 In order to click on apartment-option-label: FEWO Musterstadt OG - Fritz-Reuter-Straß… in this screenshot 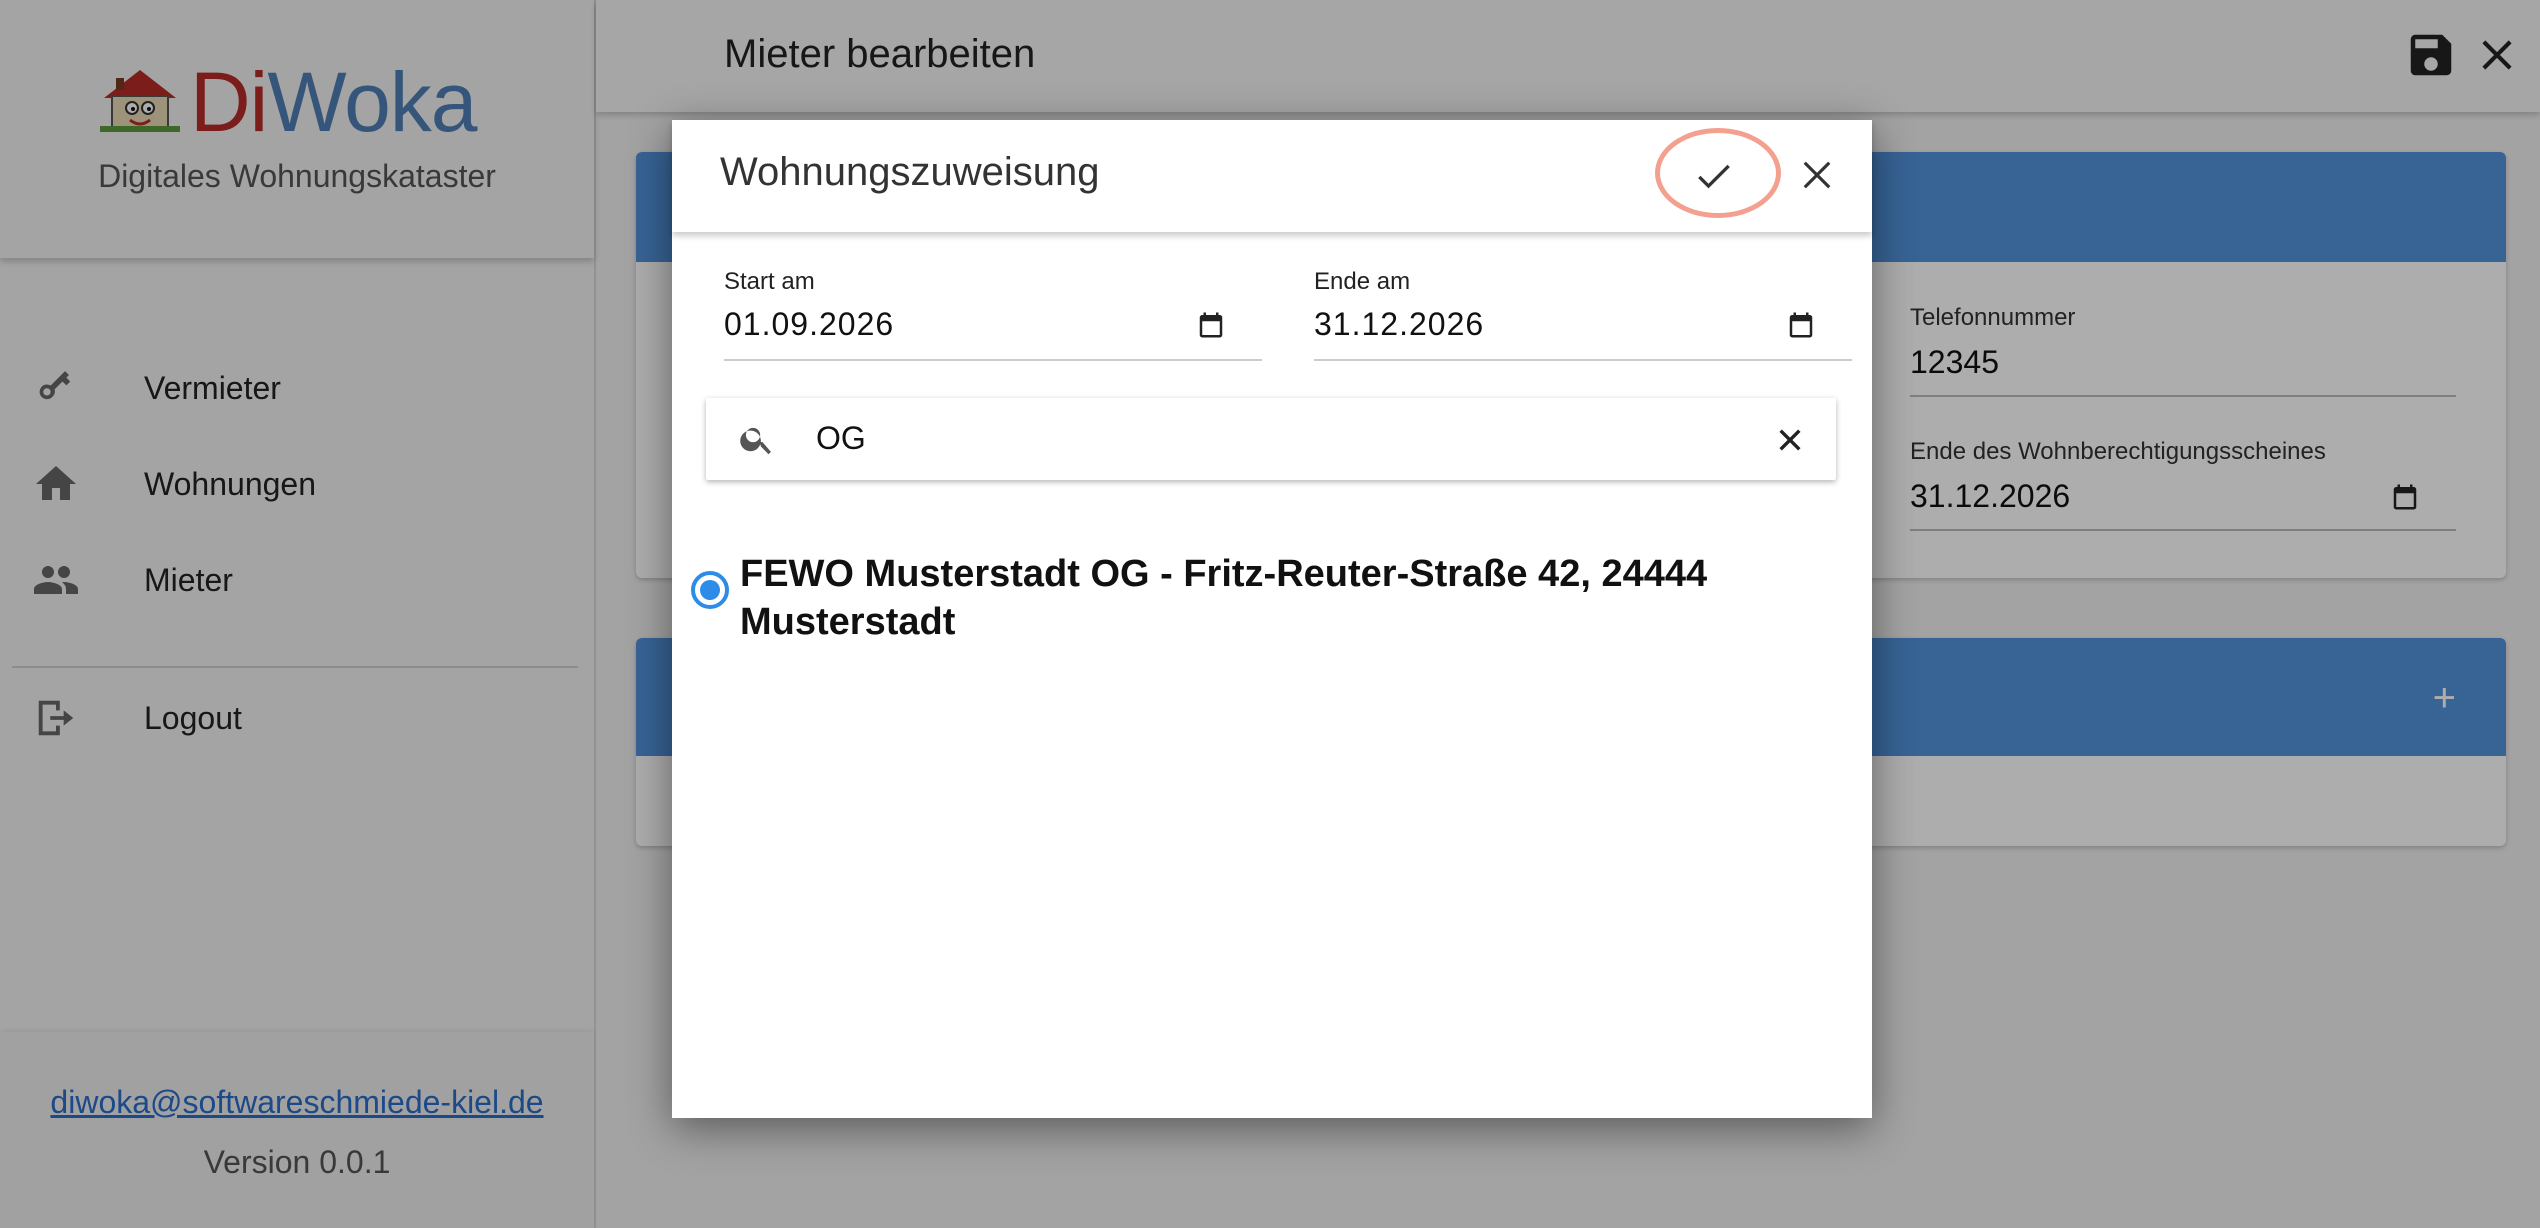, I will do `click(1290, 598)`.